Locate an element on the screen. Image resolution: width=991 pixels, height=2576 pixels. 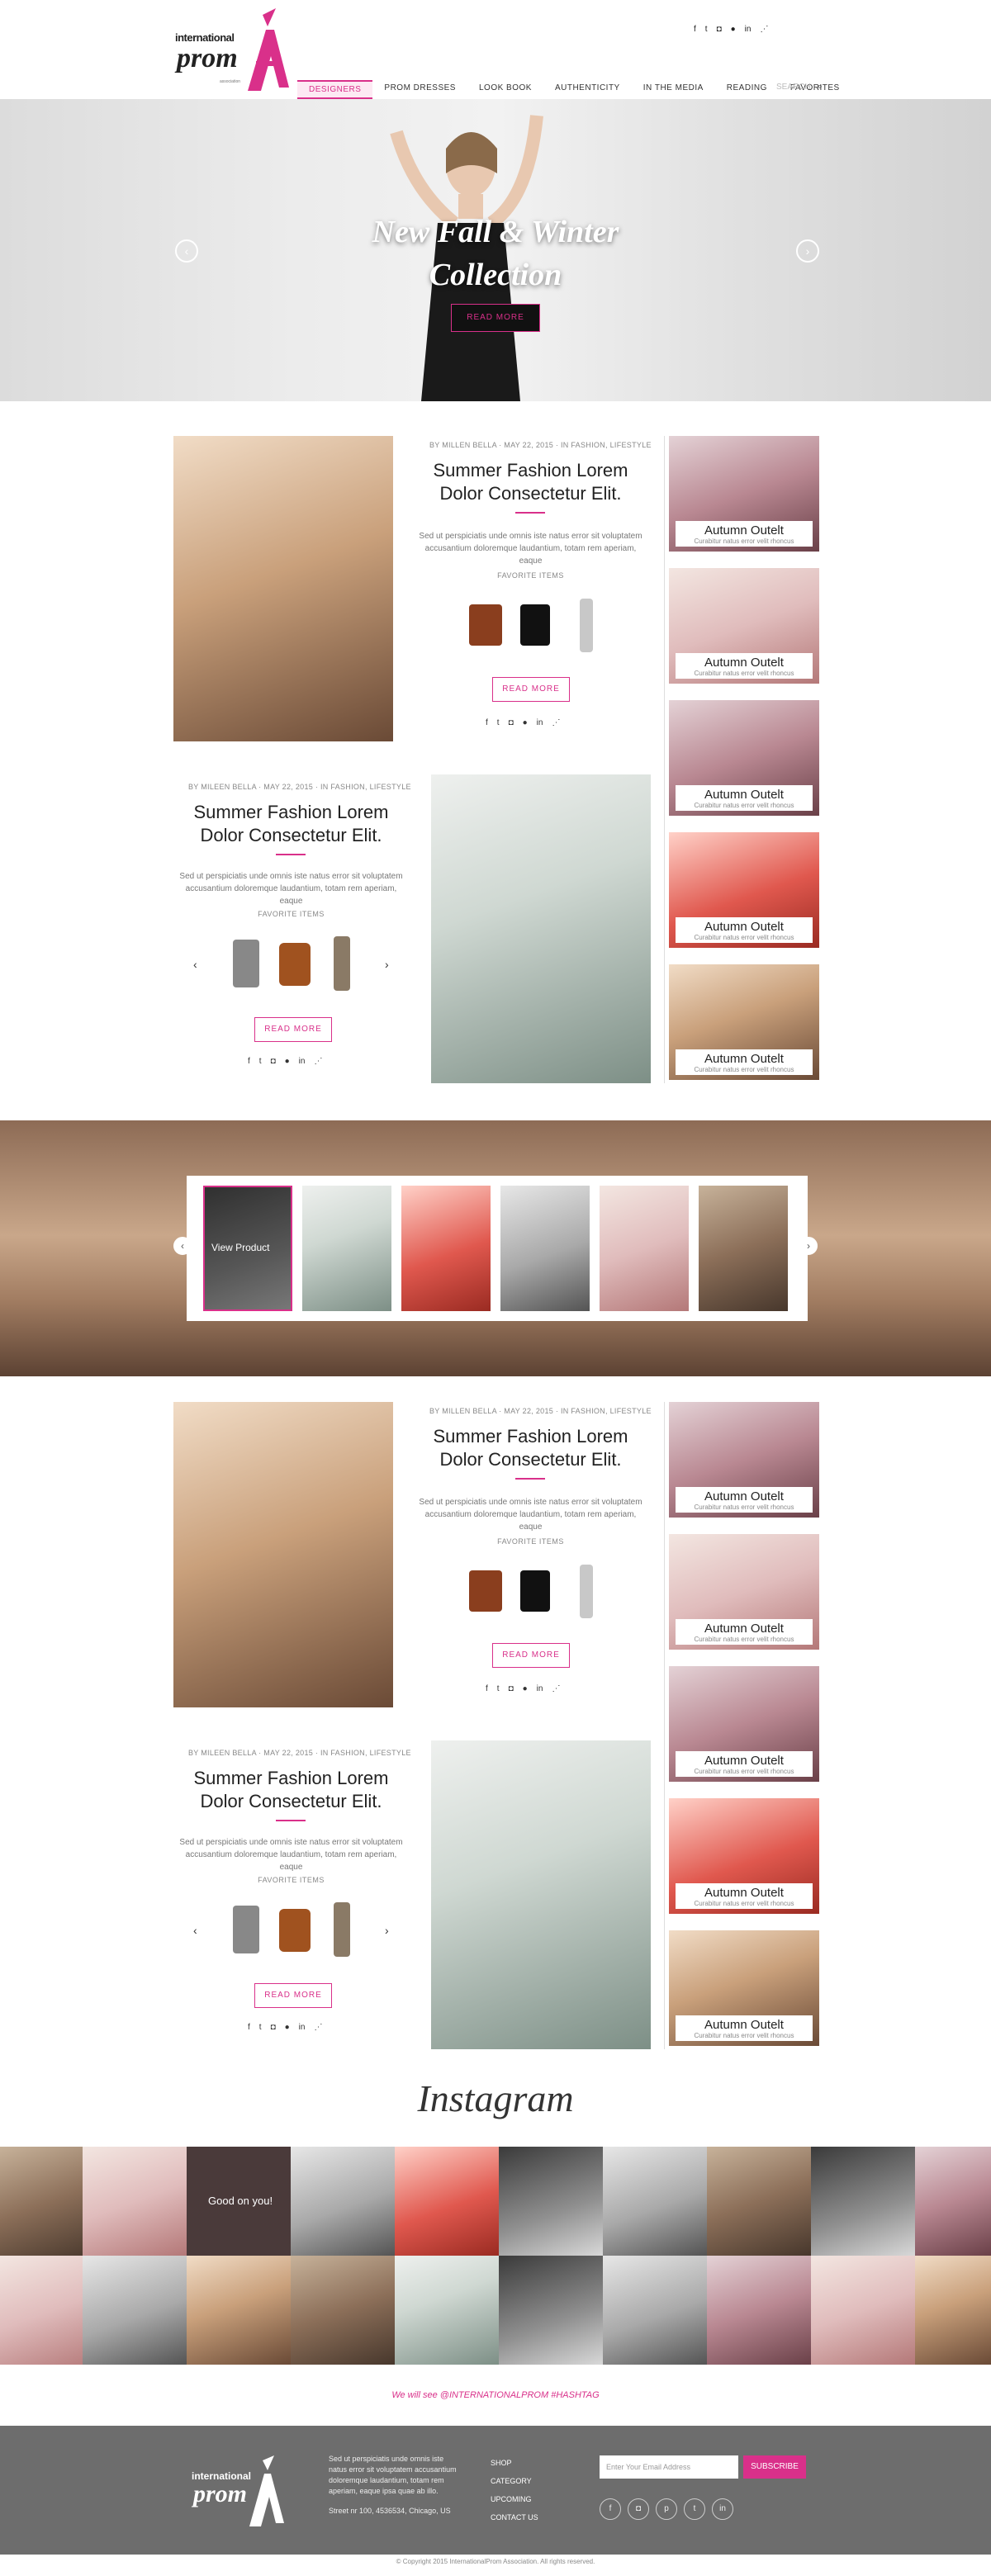
nav-look-book: LOOK BOOK is located at coordinates (505, 89).